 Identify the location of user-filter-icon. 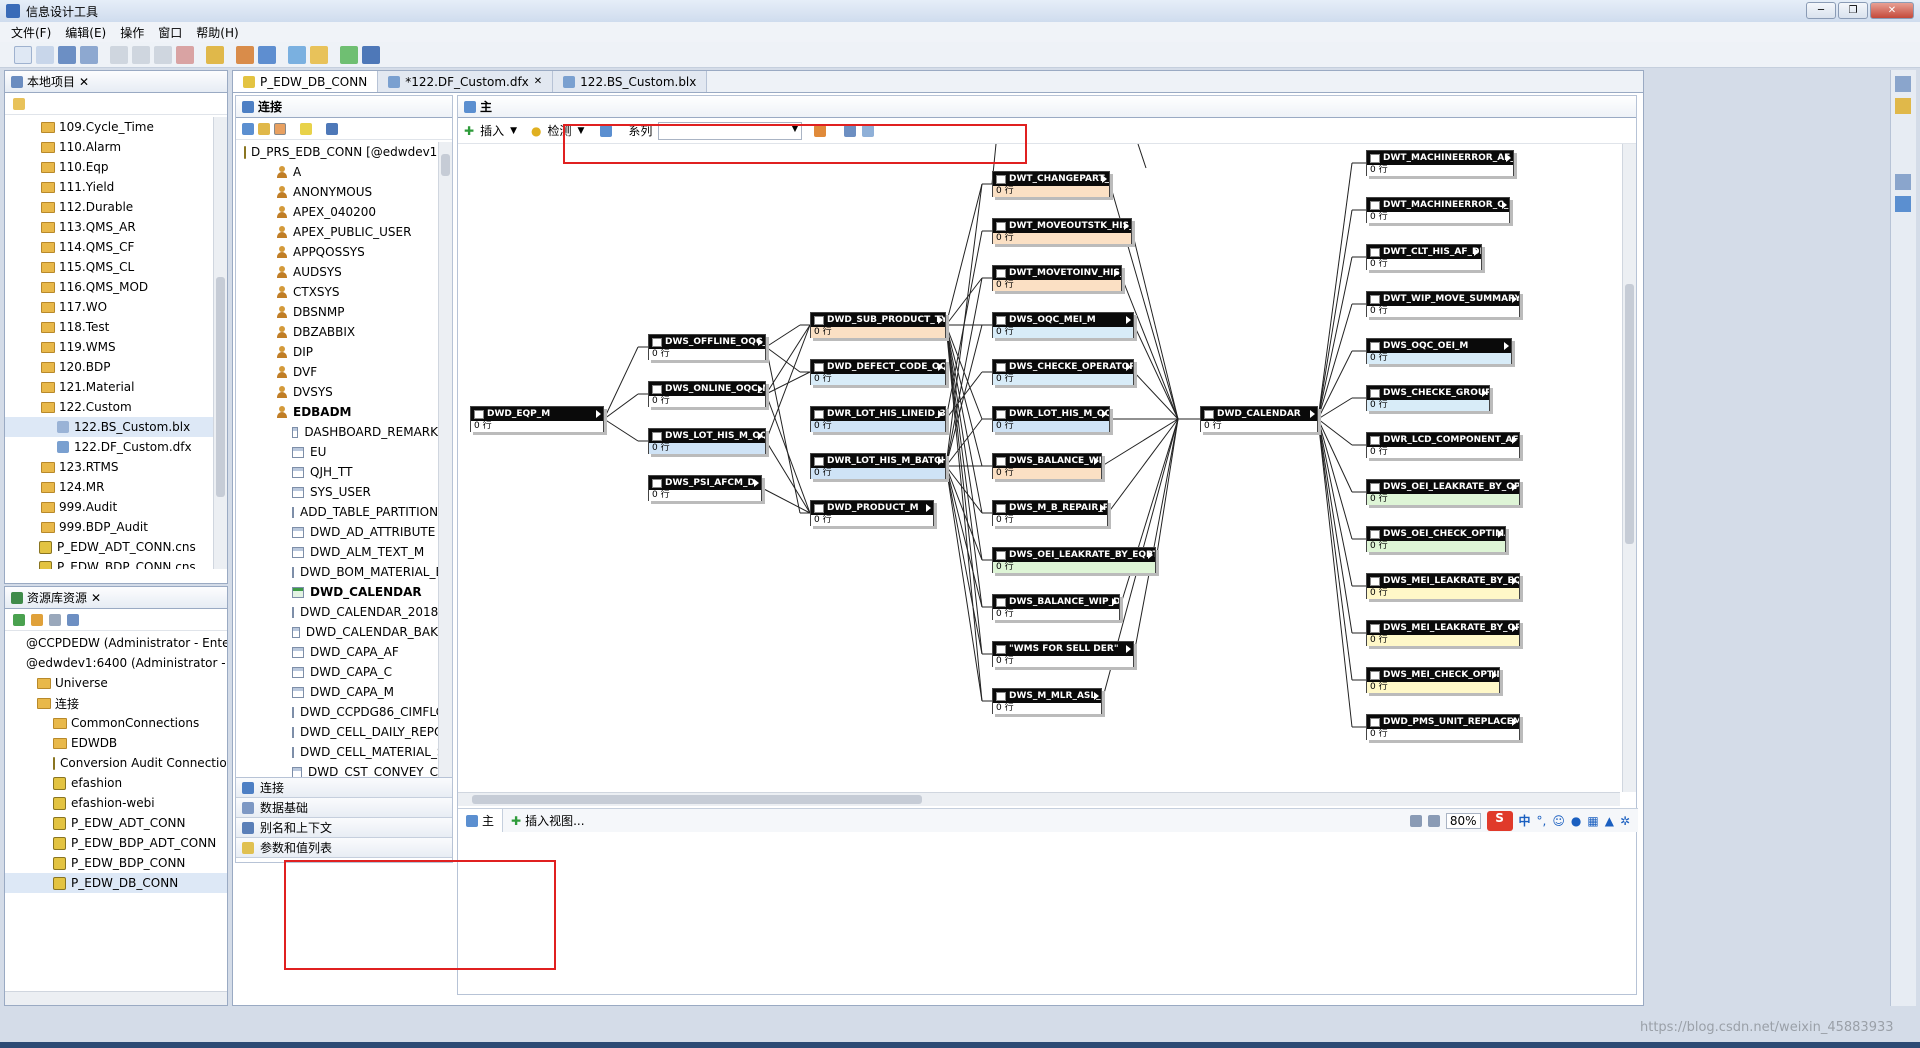
(280, 128).